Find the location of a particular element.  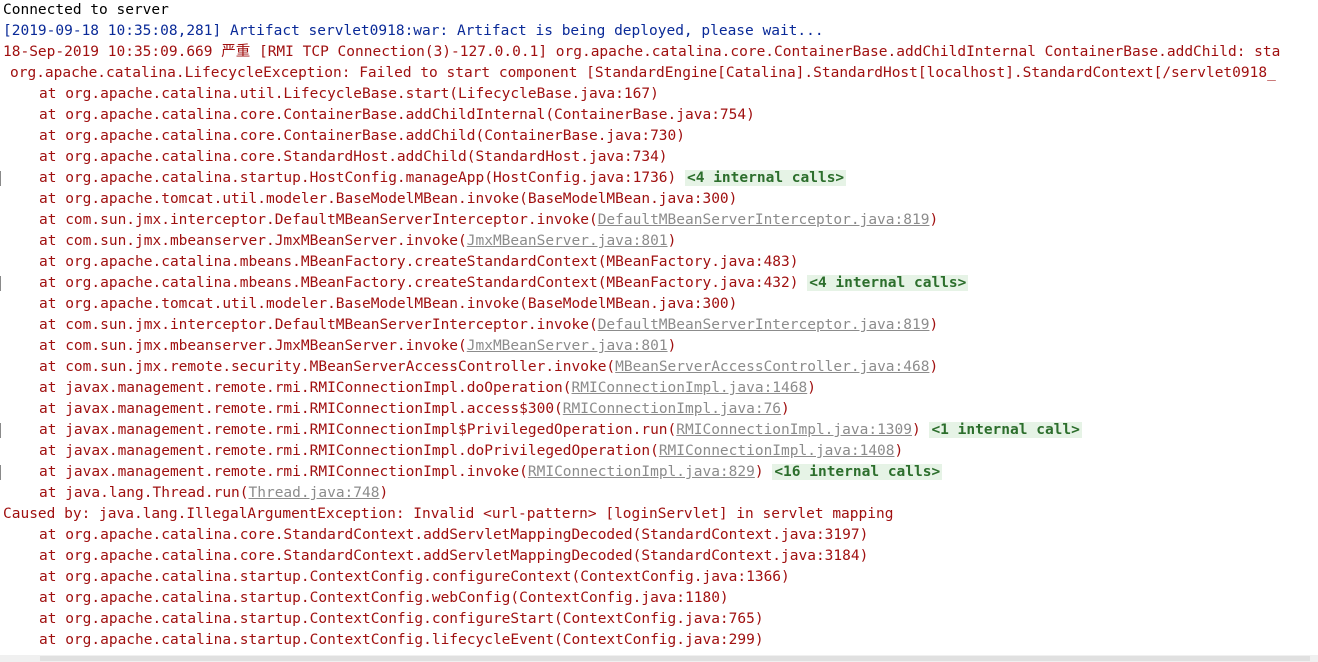

log-text: at java.lang.Thread.run( is located at coordinates (144, 493).